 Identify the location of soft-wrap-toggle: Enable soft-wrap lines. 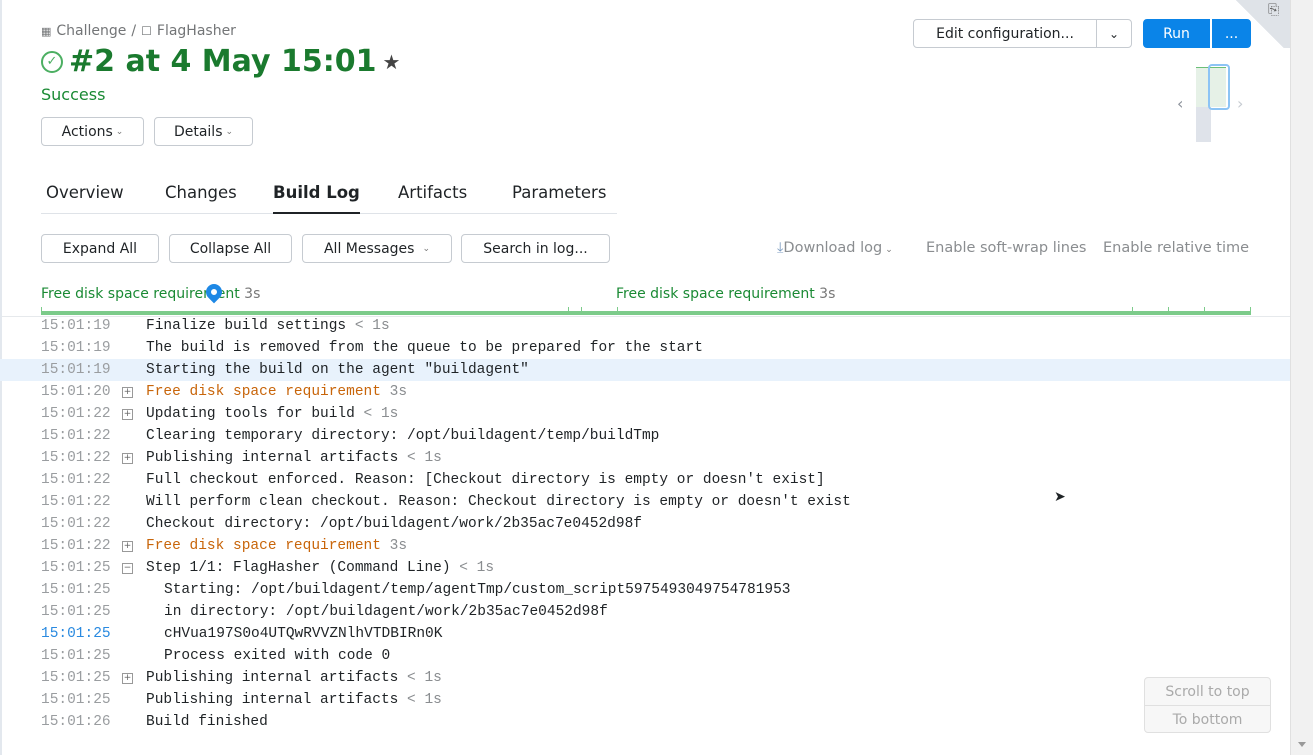
(1006, 248).